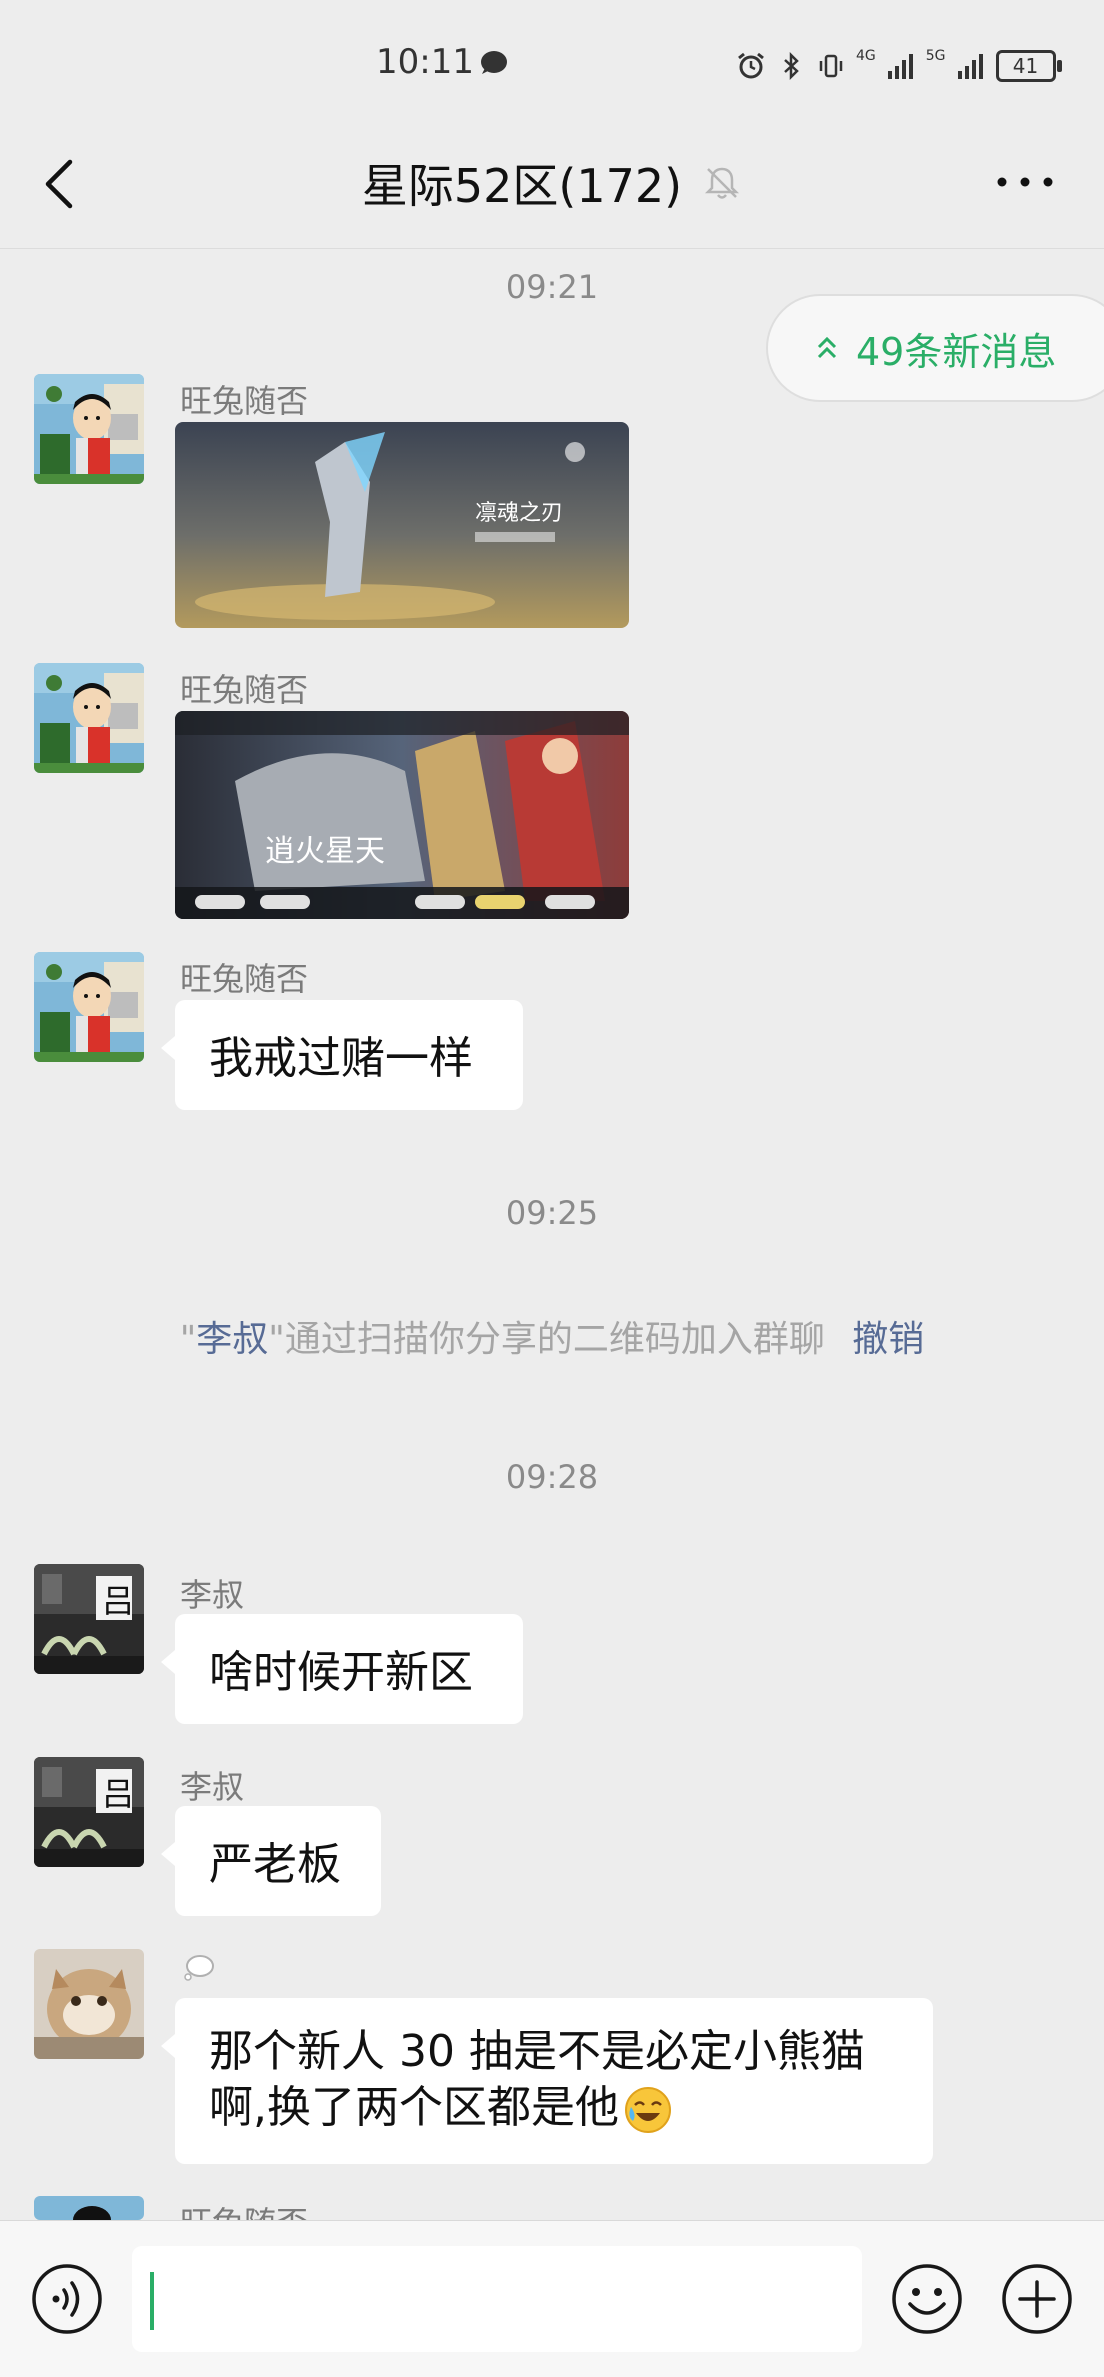  I want to click on message-text-line-1: 那个新人 30 抽是不是必定小熊猫, so click(537, 2051).